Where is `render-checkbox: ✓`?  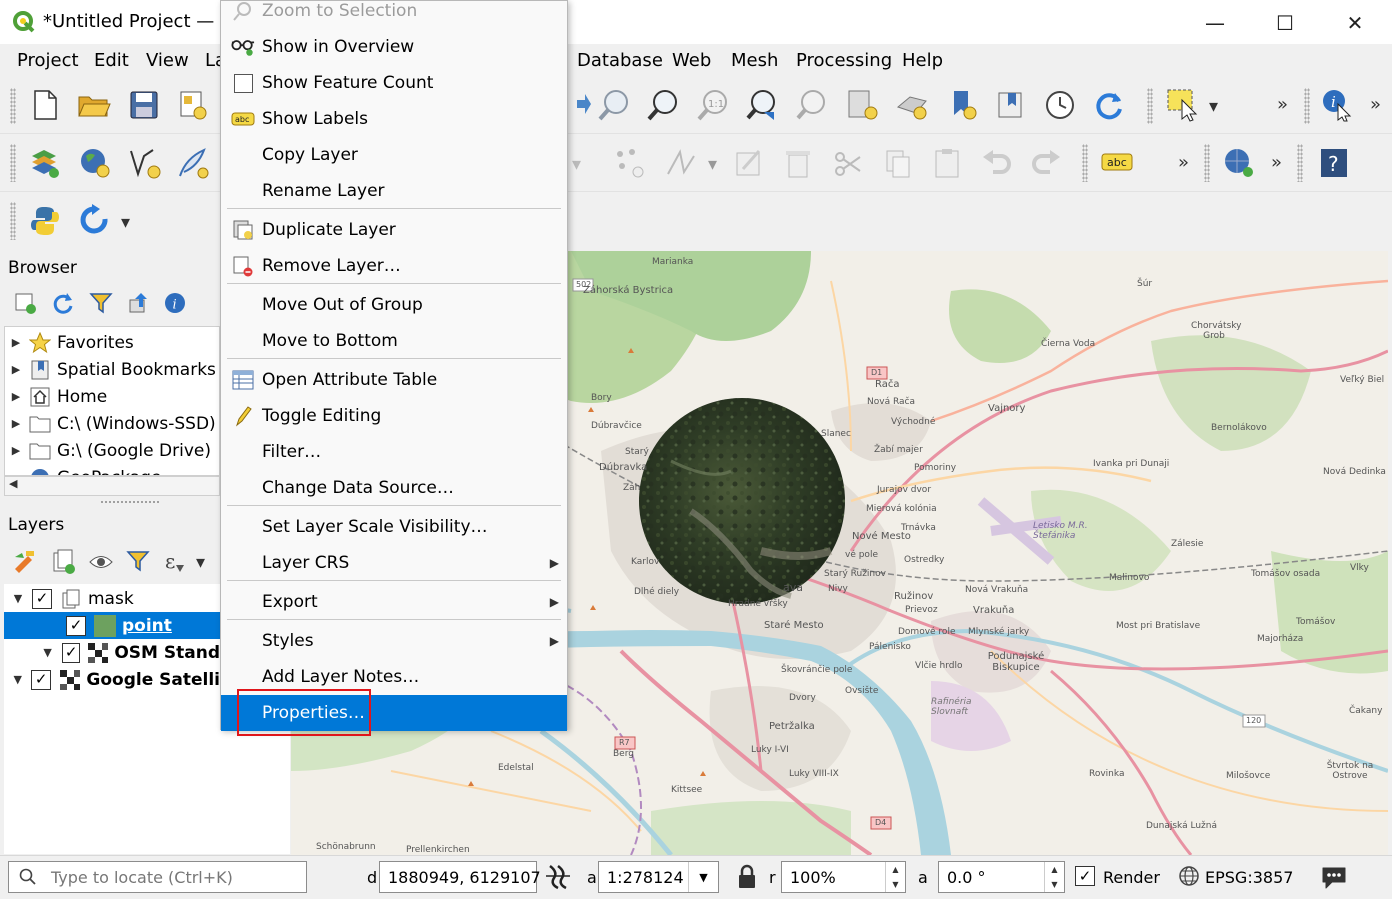
render-checkbox: ✓ is located at coordinates (1085, 876).